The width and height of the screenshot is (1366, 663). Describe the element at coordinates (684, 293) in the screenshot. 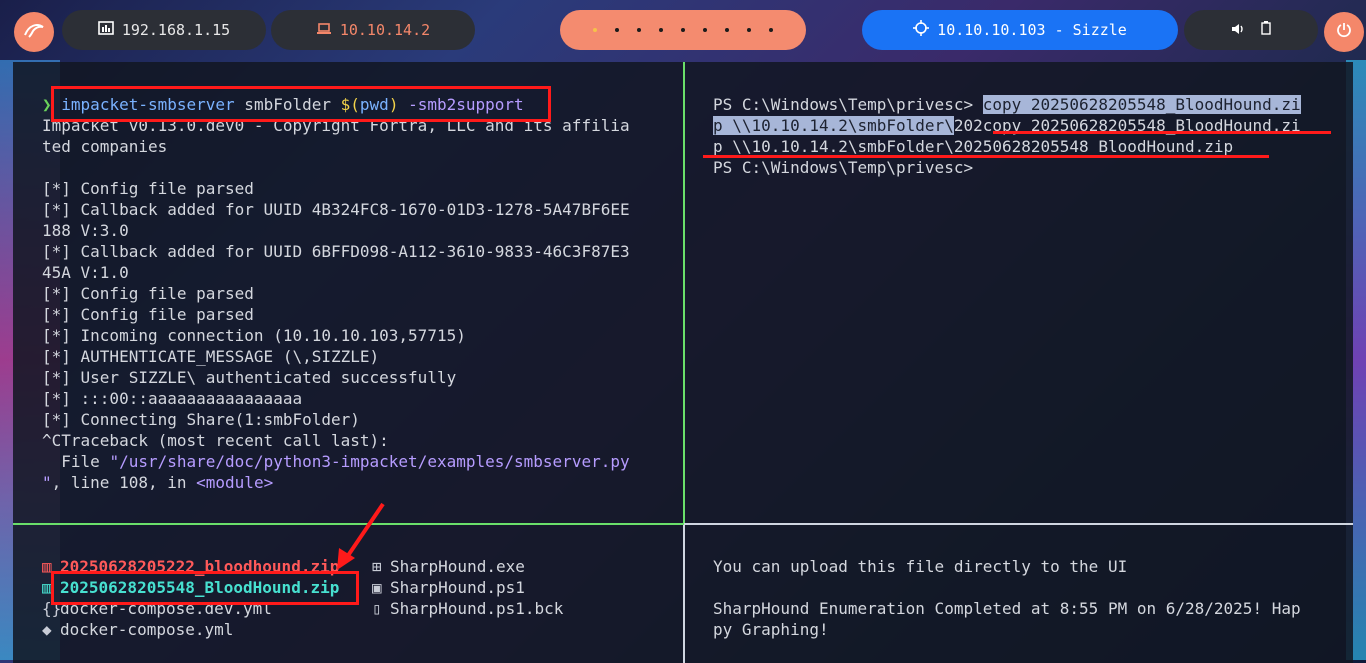

I see `pane-divider-vertical` at that location.